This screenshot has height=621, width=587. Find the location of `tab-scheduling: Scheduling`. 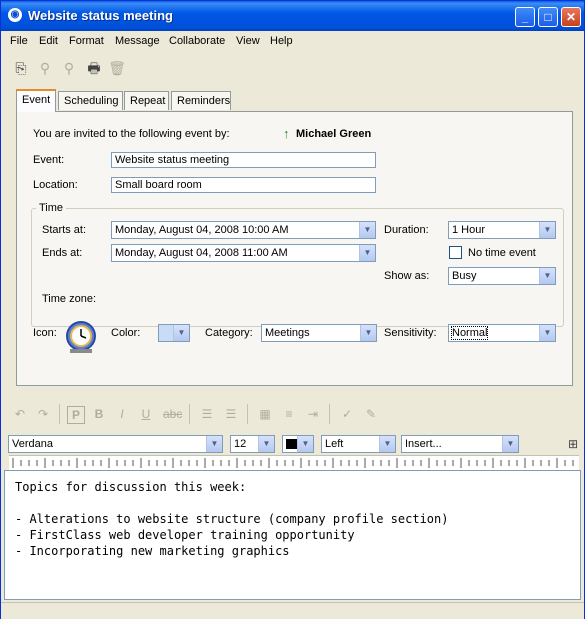

tab-scheduling: Scheduling is located at coordinates (90, 100).